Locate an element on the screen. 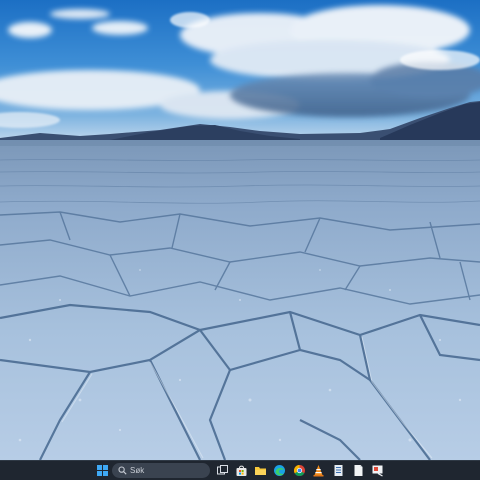  windows-logo-icon is located at coordinates (102, 470).